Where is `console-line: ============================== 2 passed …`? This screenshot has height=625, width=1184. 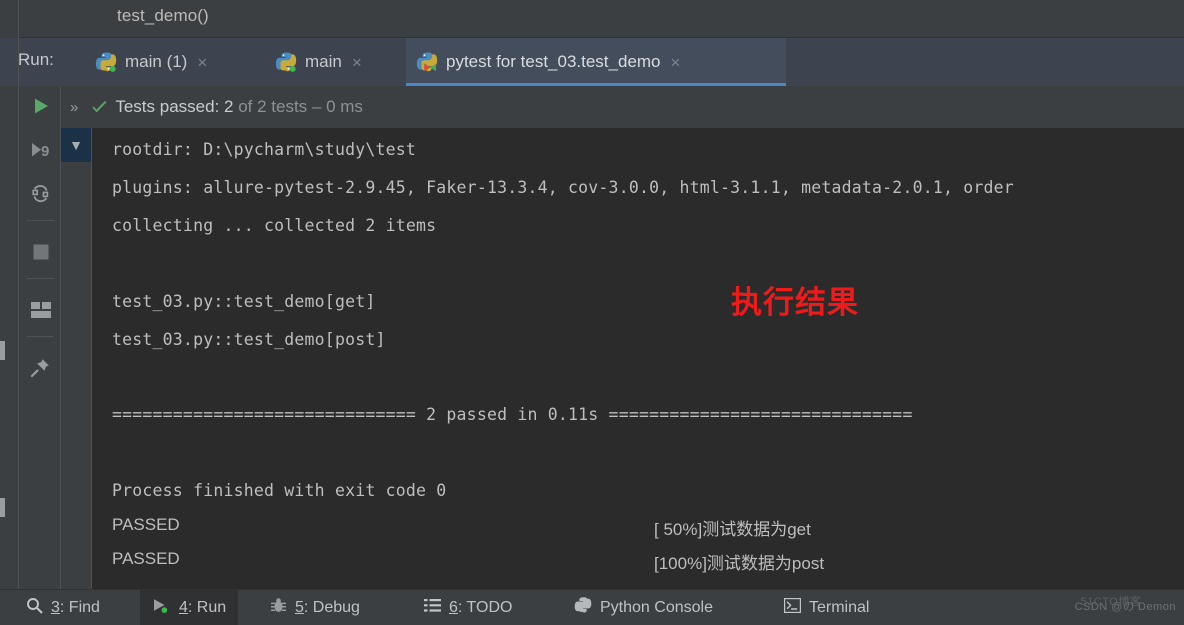
console-line: ============================== 2 passed … is located at coordinates (512, 414).